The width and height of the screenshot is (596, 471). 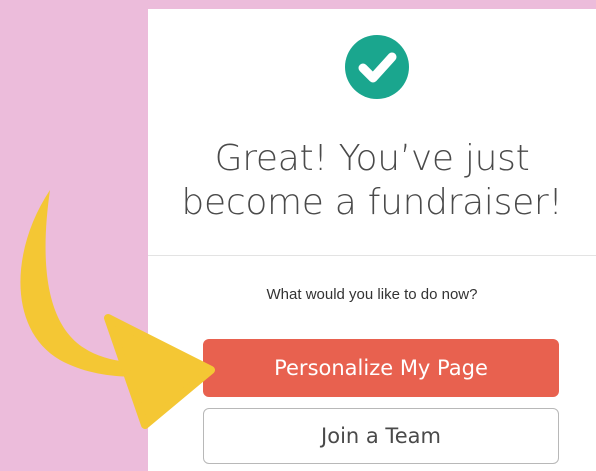 I want to click on headline-line-2: become a fundraiser!, so click(x=372, y=202).